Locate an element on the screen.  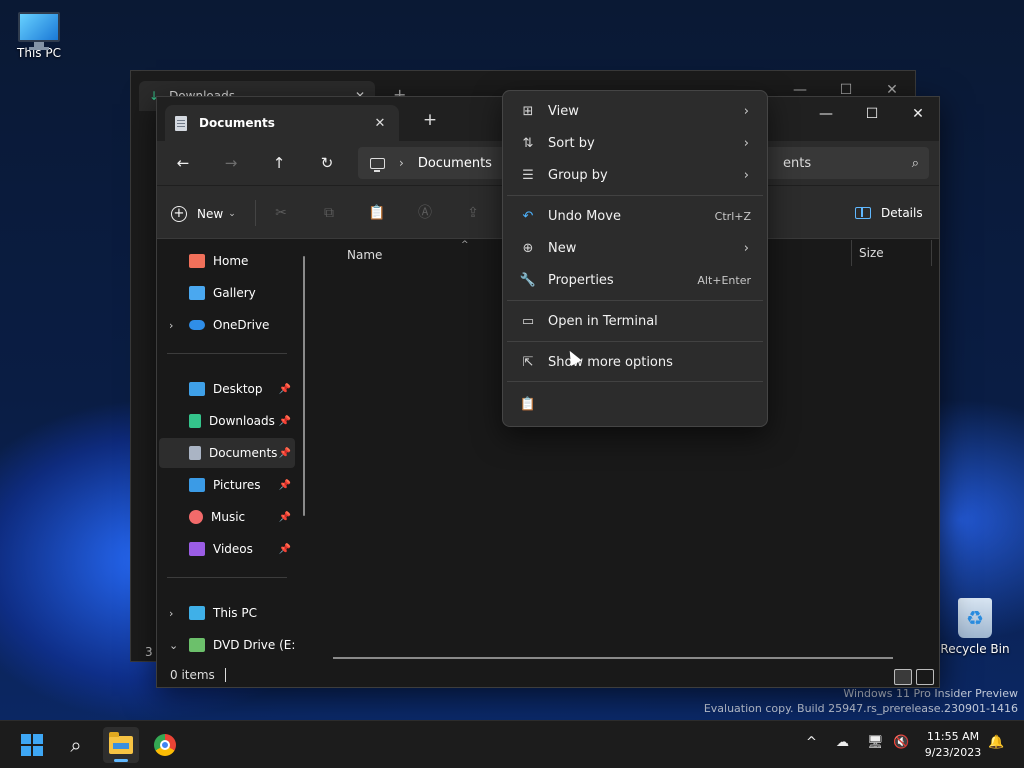
new-button: + New ⌄ is located at coordinates (203, 214).